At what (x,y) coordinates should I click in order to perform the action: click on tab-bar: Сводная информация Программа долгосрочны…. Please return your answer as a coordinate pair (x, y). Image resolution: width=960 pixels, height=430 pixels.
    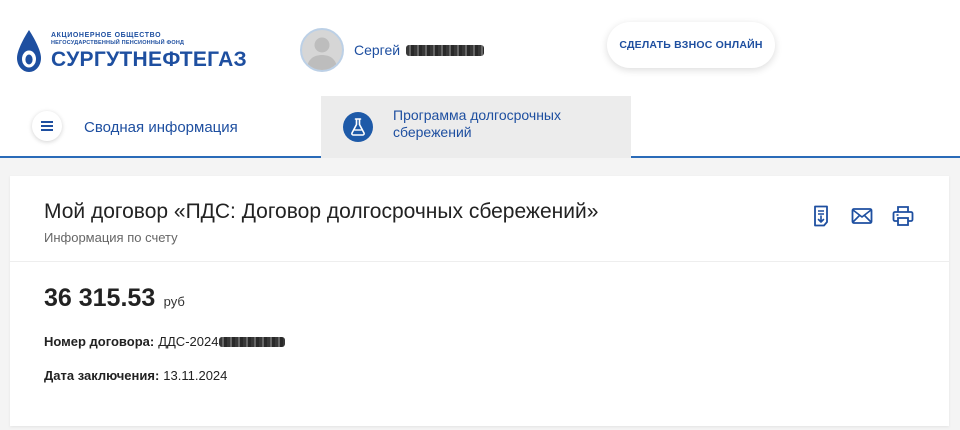
    Looking at the image, I should click on (480, 127).